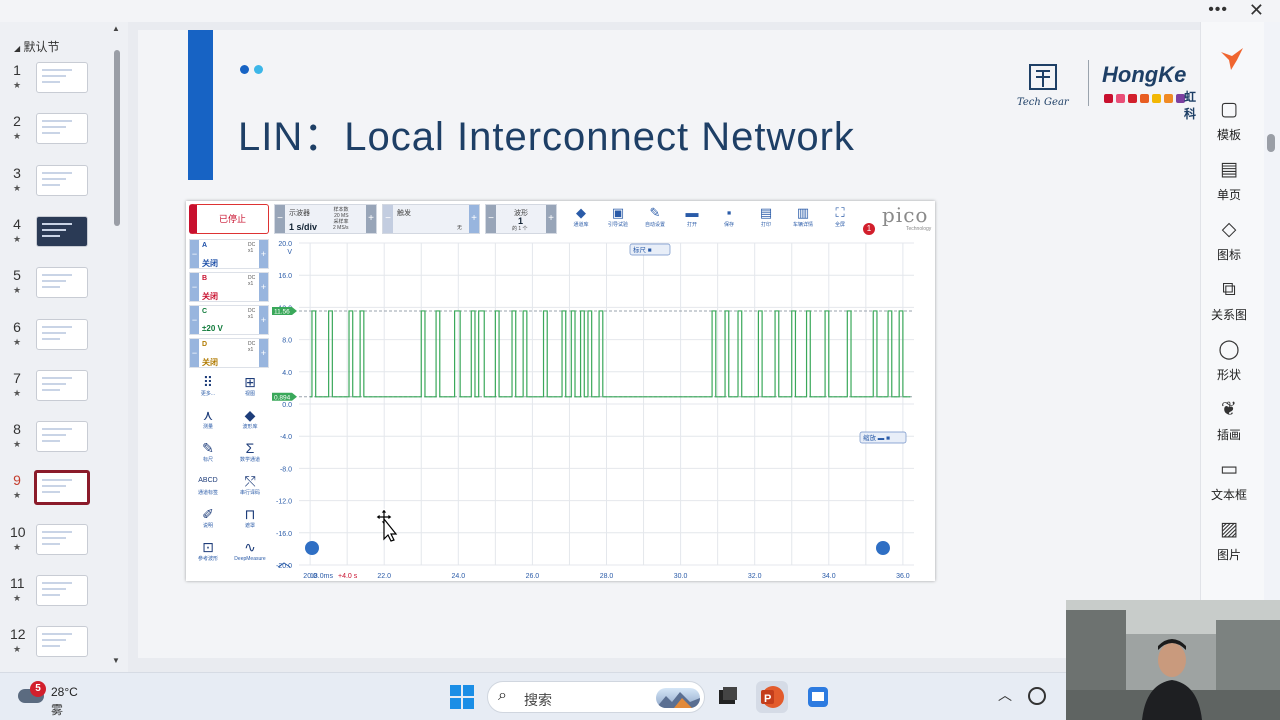  I want to click on views-tool: ⊞ 视图, so click(250, 390).